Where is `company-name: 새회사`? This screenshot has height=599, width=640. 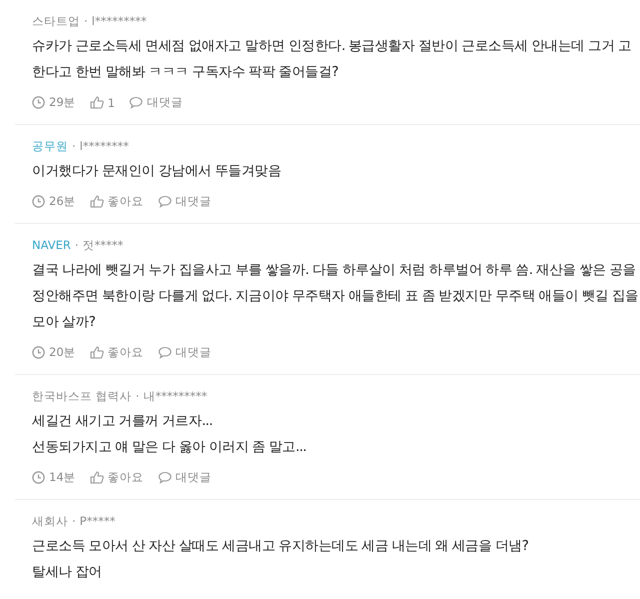
company-name: 새회사 is located at coordinates (50, 521).